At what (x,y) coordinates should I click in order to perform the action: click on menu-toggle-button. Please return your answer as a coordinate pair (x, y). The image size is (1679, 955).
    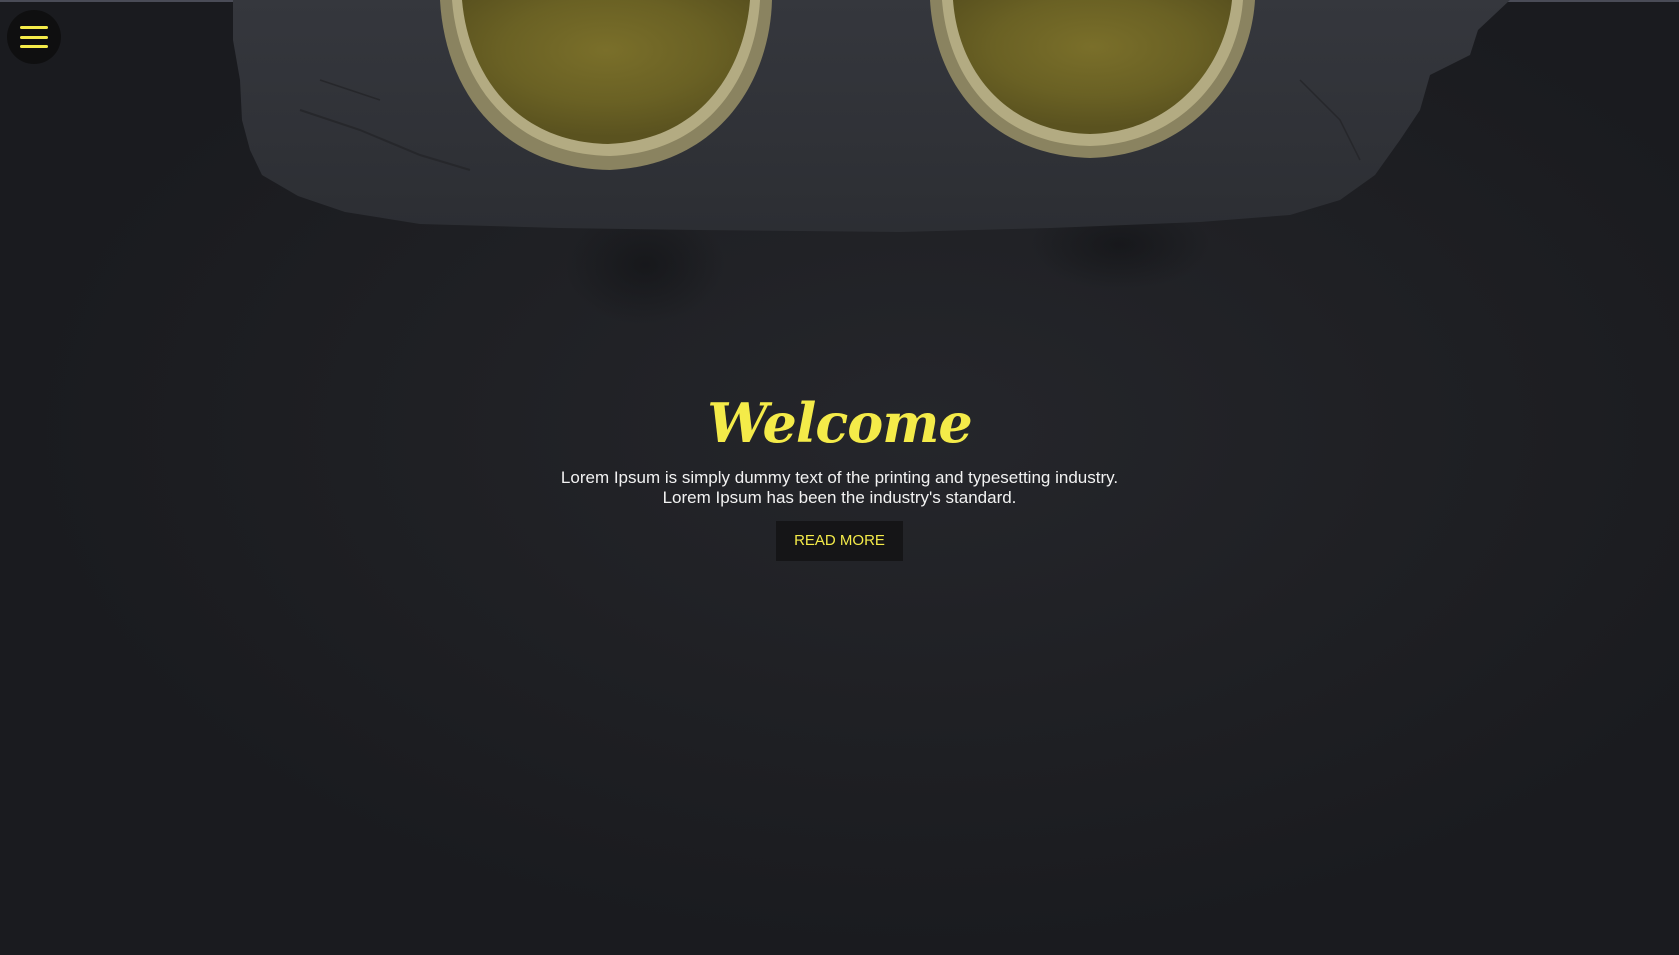
    Looking at the image, I should click on (34, 37).